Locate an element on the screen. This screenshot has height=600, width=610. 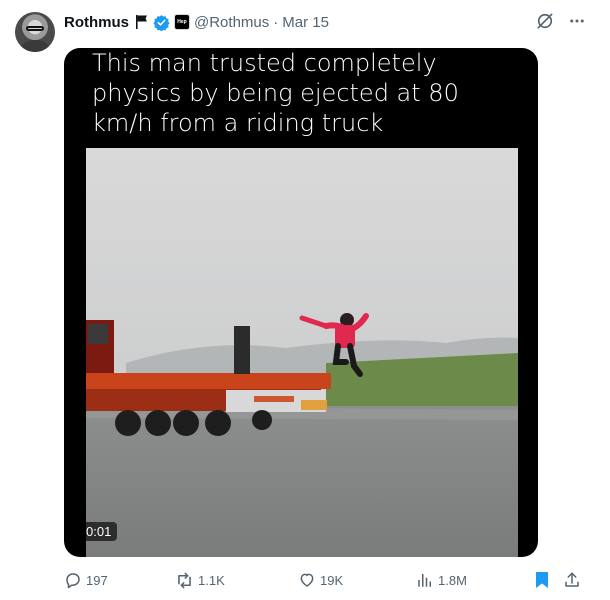
share-icon is located at coordinates (572, 580).